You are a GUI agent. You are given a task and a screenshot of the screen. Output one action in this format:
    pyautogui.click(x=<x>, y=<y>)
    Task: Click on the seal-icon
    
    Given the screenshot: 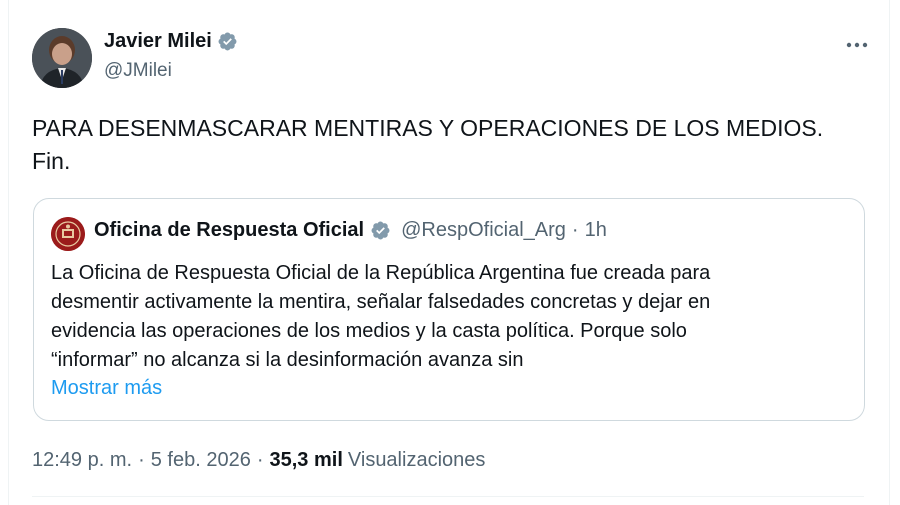 What is the action you would take?
    pyautogui.click(x=68, y=234)
    